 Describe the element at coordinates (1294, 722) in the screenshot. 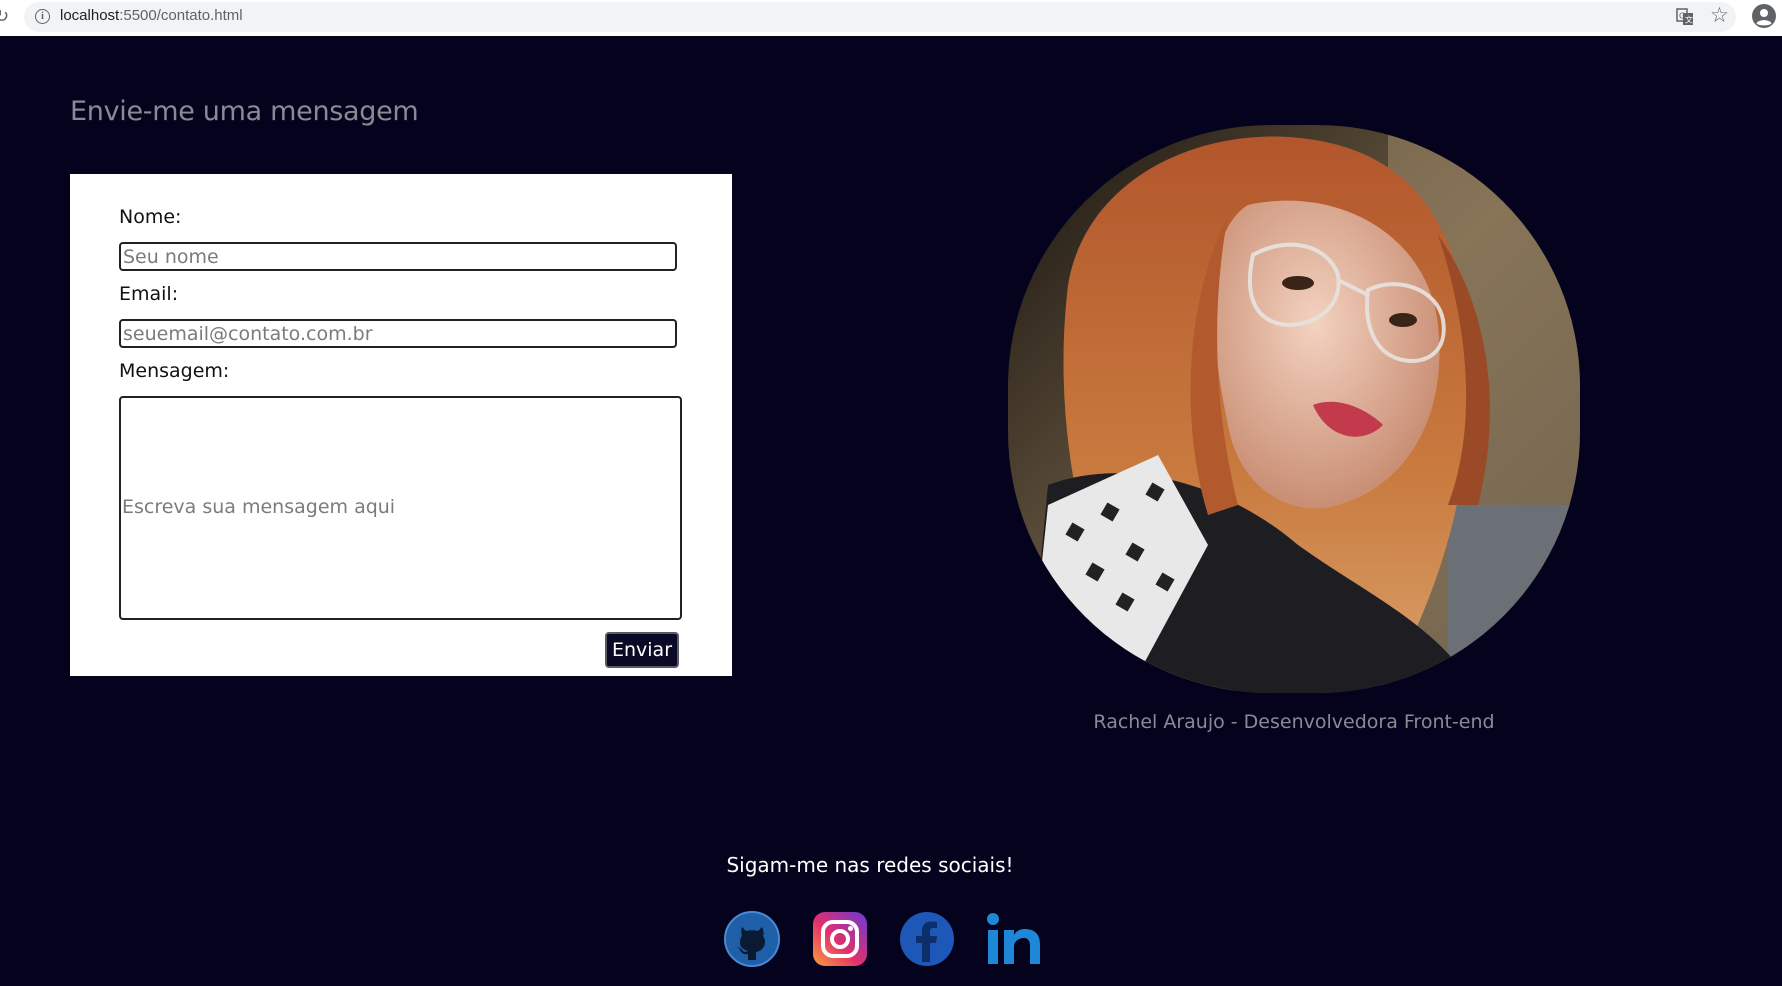

I see `profile-caption: Rachel Araujo - Desenvolvedora Front-end` at that location.